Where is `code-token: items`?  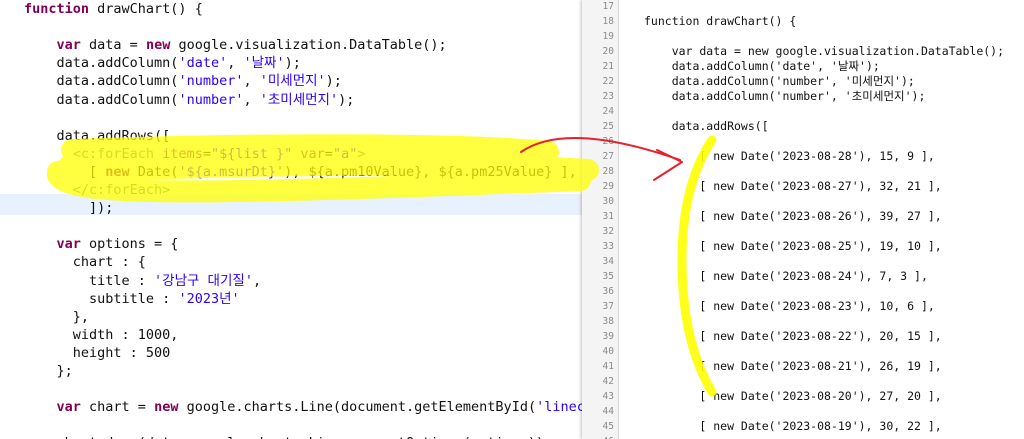 code-token: items is located at coordinates (182, 153).